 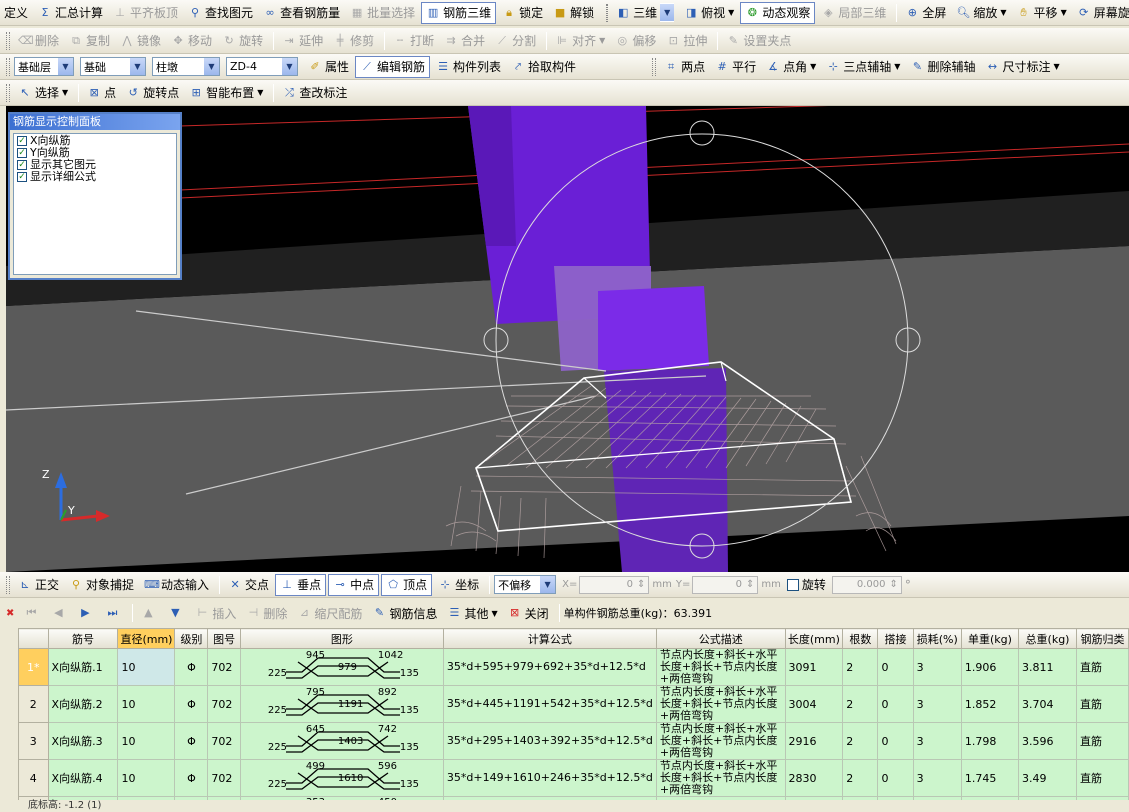 I want to click on properties-button: ✐ 属性, so click(x=328, y=67).